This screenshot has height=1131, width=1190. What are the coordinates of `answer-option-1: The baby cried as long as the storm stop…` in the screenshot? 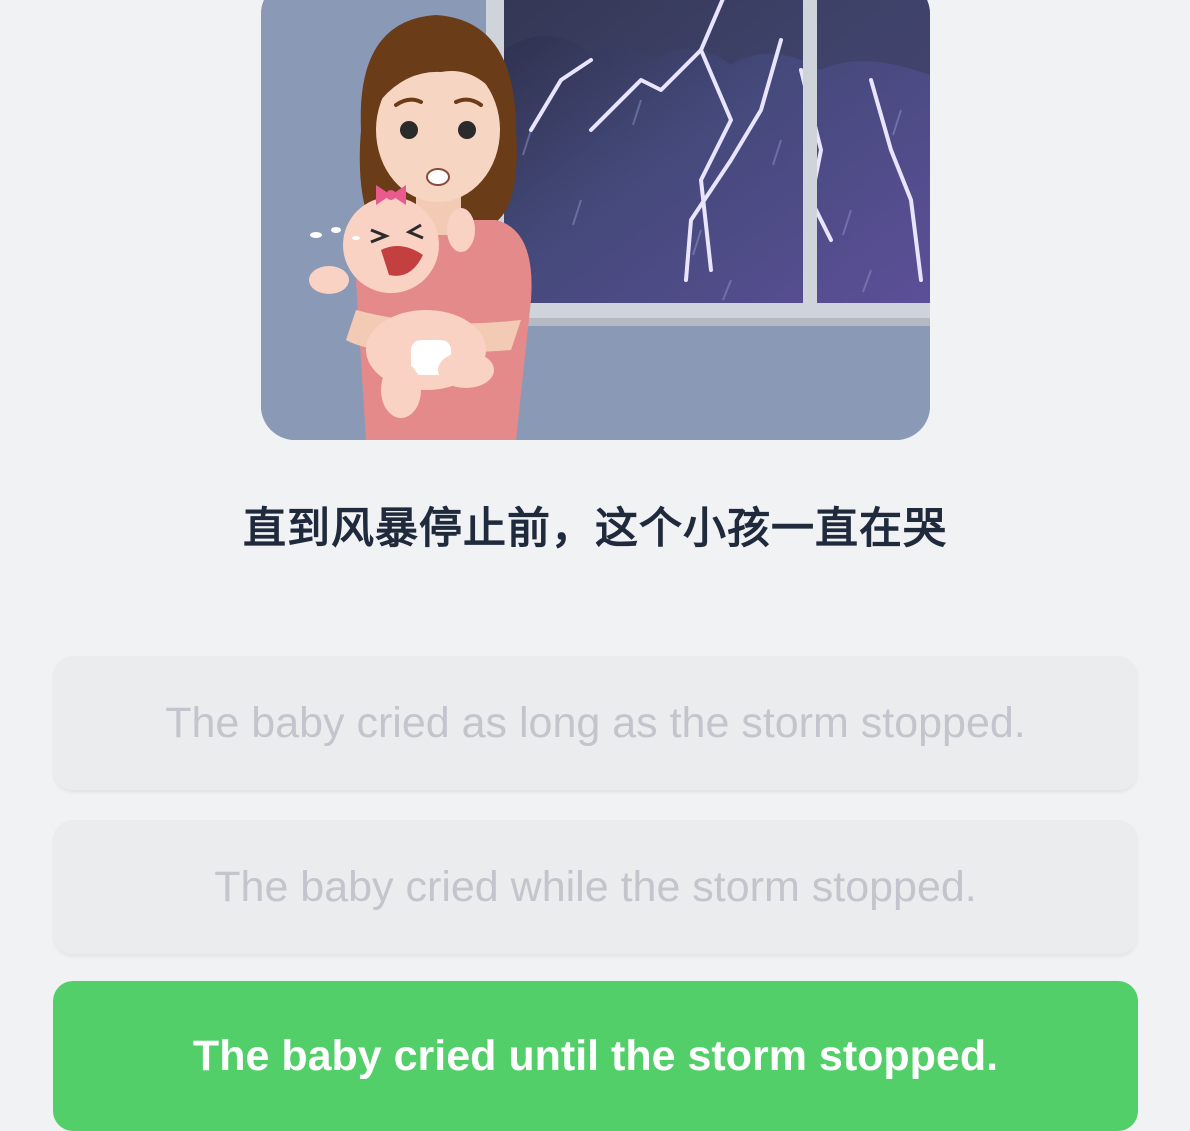 It's located at (595, 723).